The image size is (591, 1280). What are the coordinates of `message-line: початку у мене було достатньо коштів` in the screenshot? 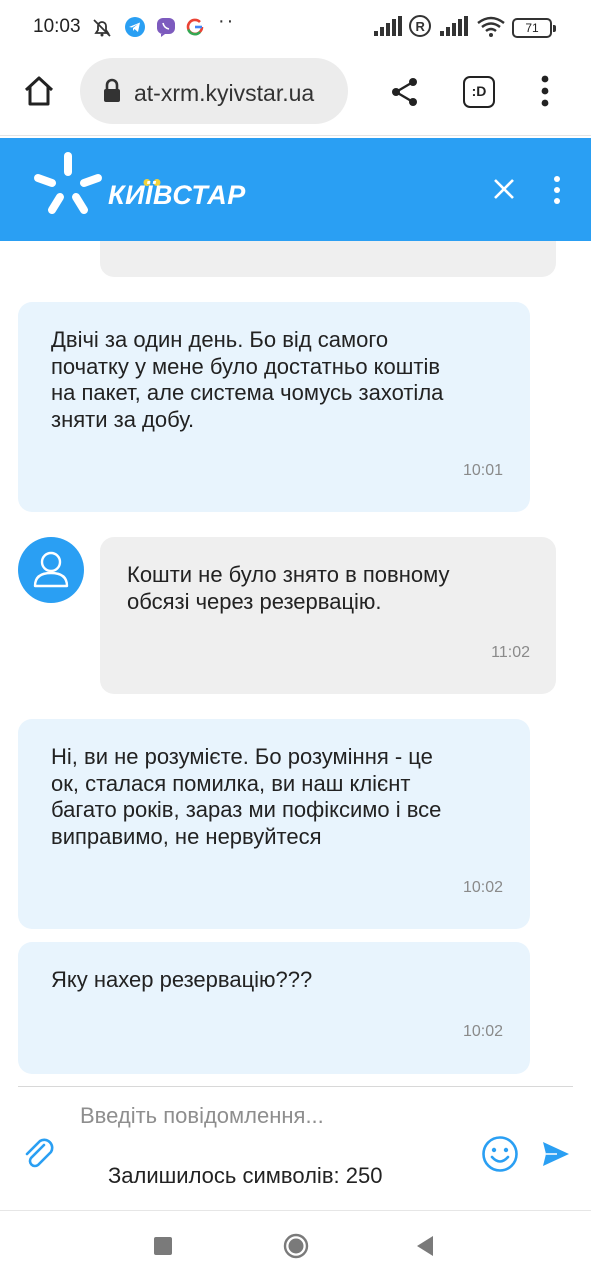 It's located at (246, 366).